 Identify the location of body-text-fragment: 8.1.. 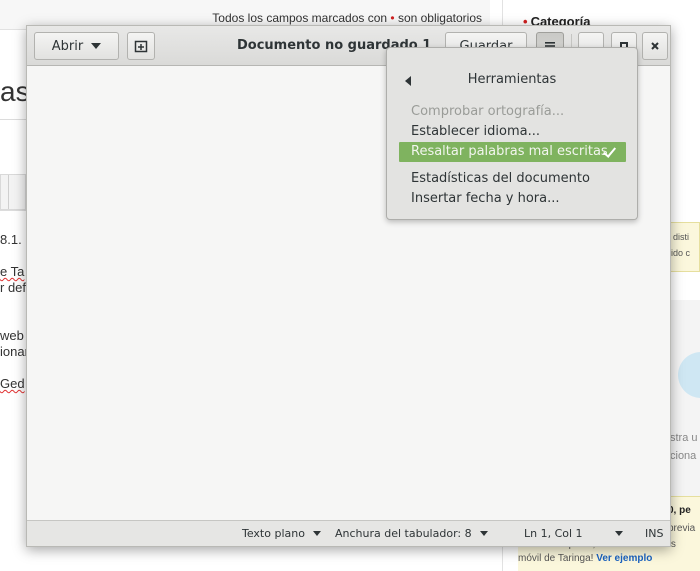
(11, 239).